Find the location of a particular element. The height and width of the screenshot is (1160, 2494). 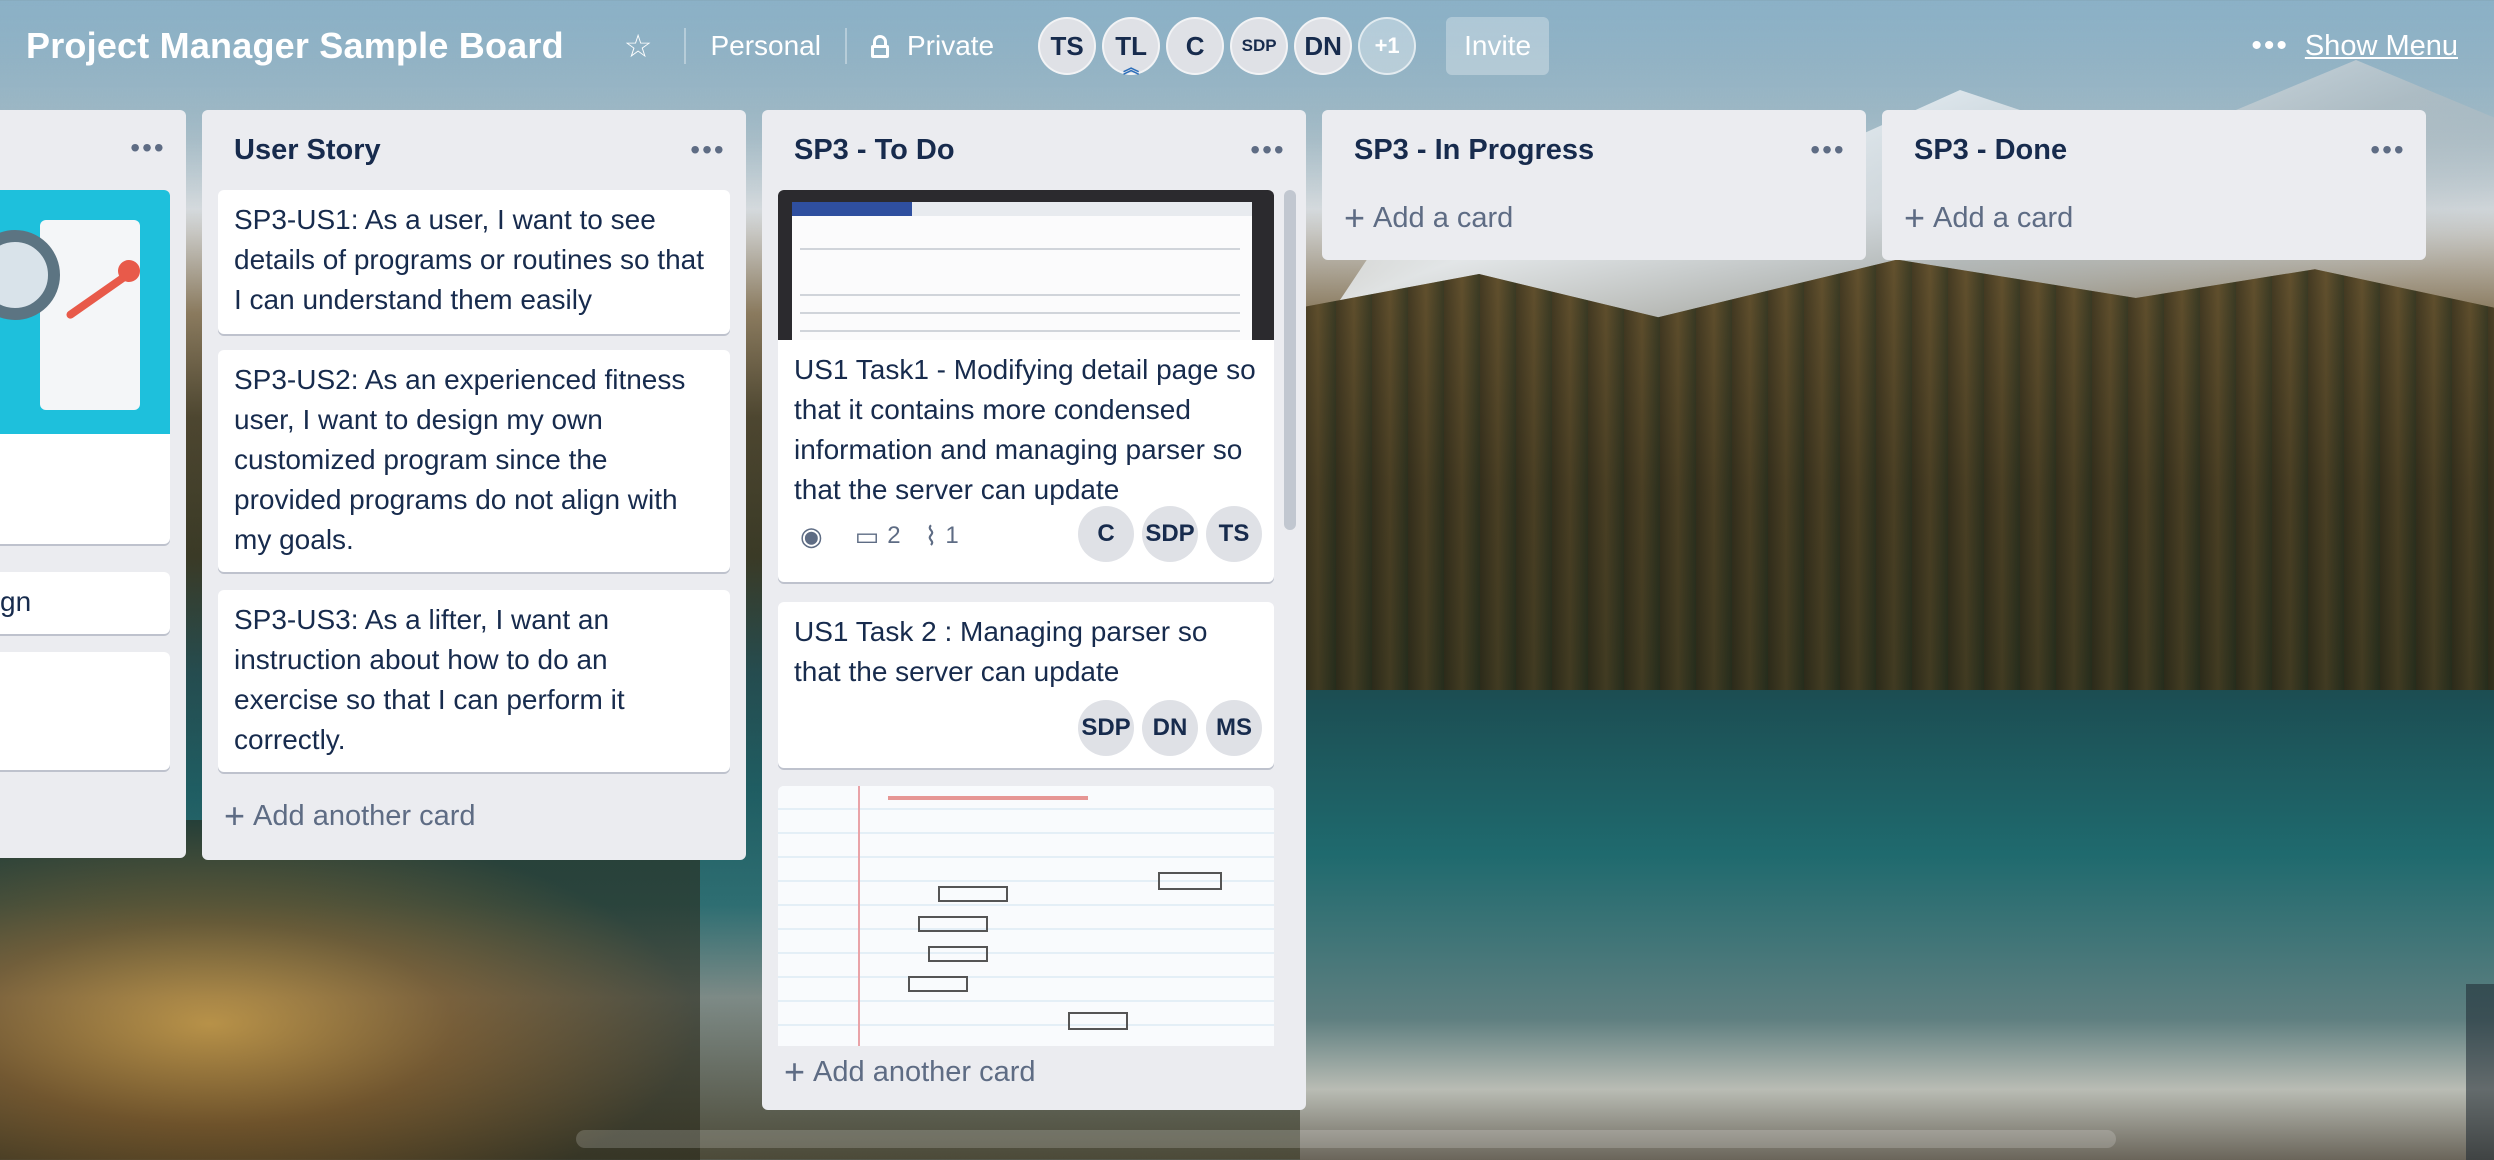

visibility-button: Private is located at coordinates (932, 46).